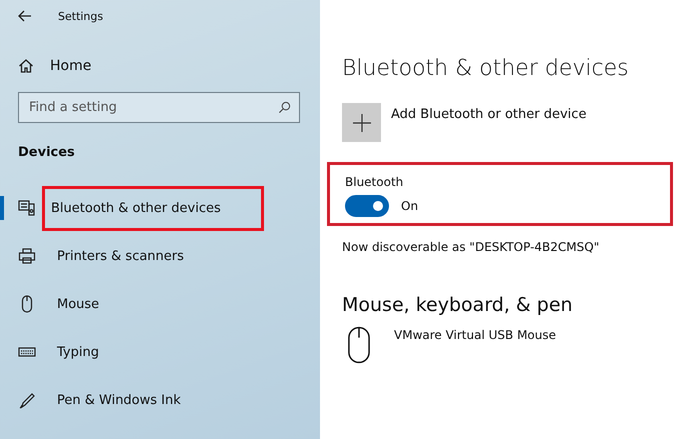  I want to click on printer-icon, so click(27, 256).